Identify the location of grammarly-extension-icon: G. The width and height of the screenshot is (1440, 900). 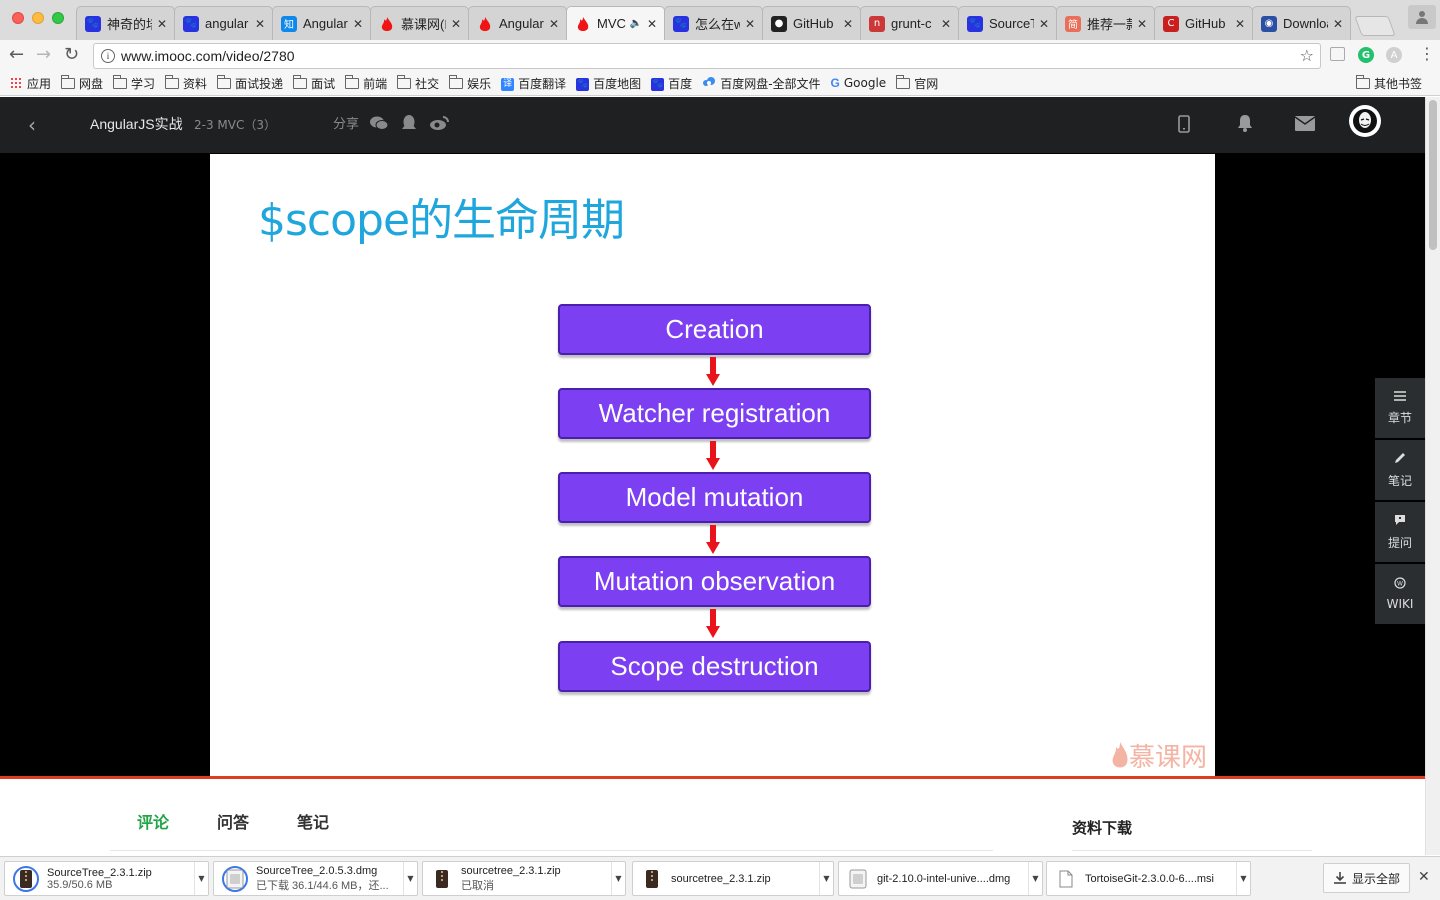
(1366, 55).